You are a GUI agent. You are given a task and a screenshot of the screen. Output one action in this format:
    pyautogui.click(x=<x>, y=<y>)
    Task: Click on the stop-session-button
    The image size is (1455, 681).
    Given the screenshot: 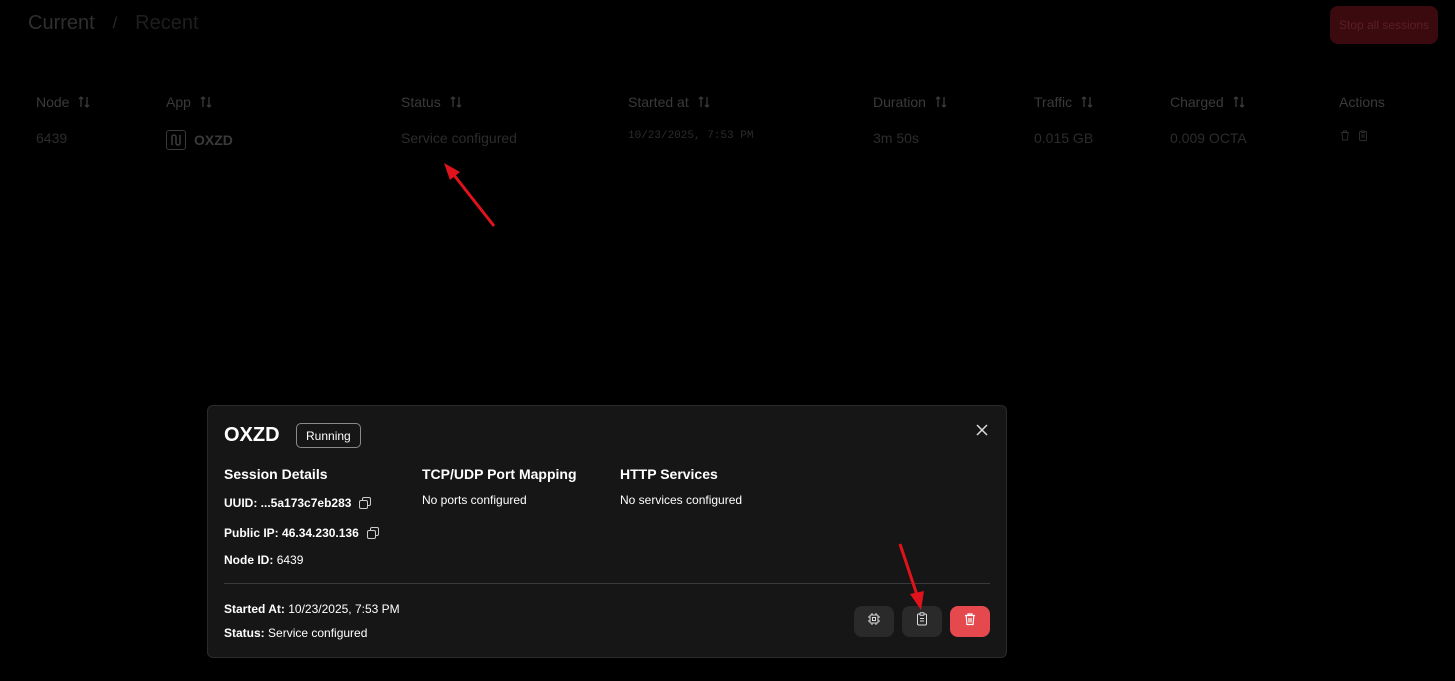 What is the action you would take?
    pyautogui.click(x=970, y=621)
    